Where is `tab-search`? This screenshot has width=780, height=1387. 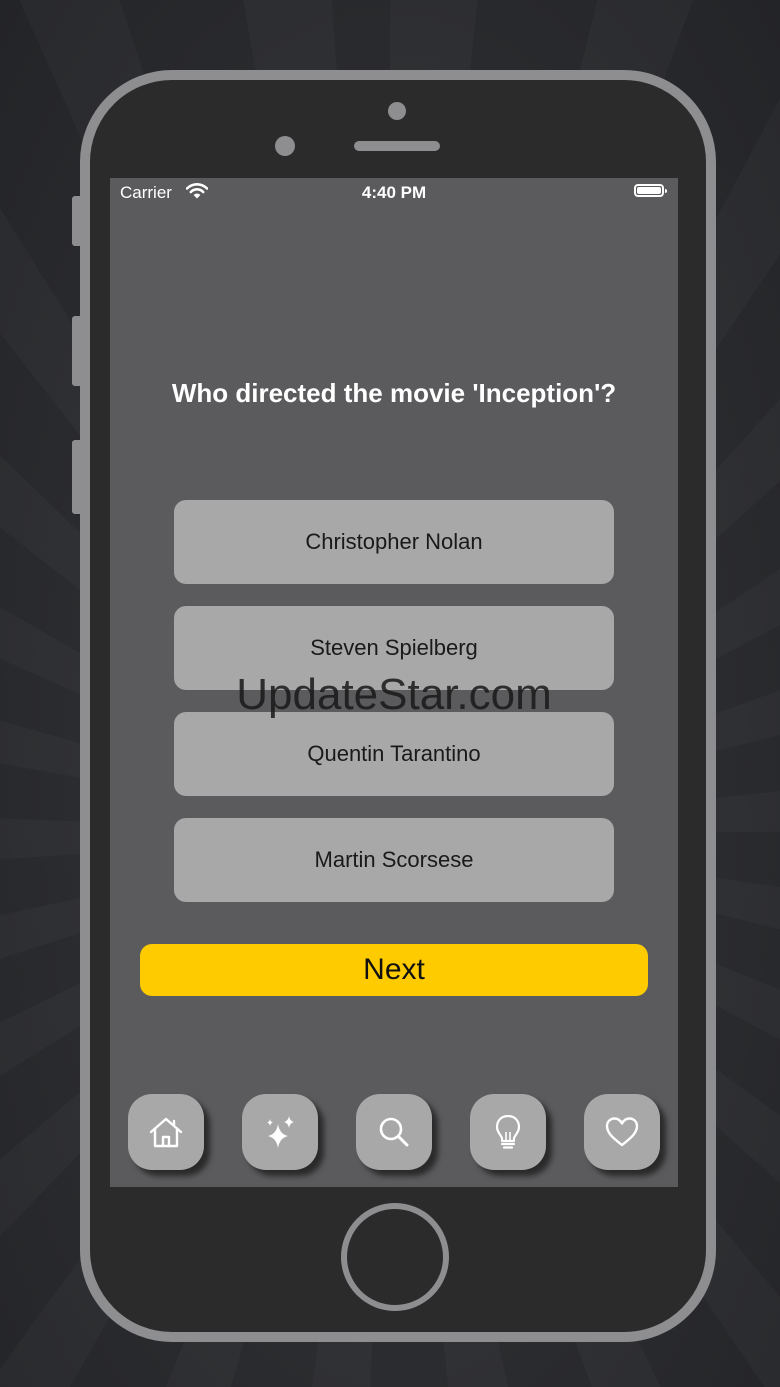 tab-search is located at coordinates (394, 1132).